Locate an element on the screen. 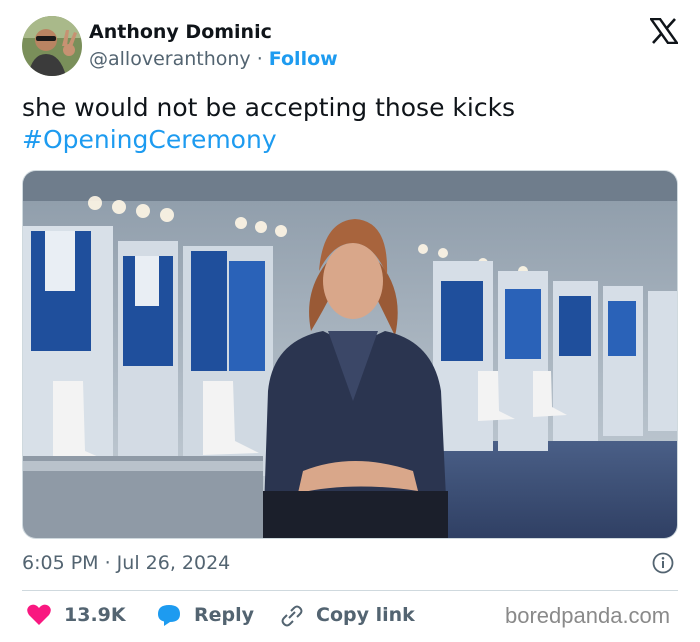 The image size is (700, 642). like-button: 13.9K is located at coordinates (76, 615).